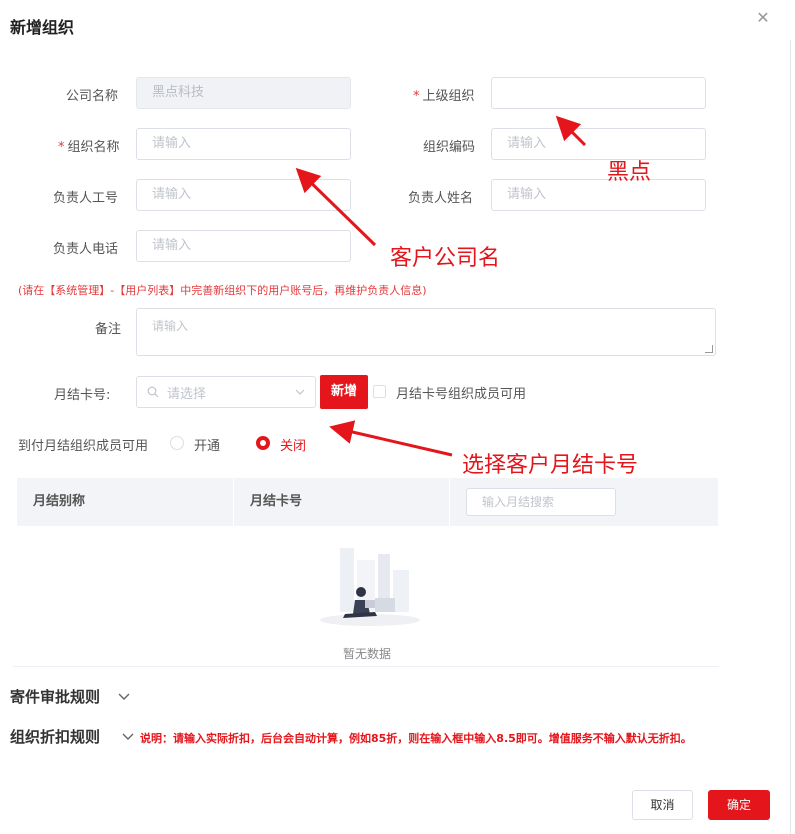 Image resolution: width=795 pixels, height=834 pixels. What do you see at coordinates (448, 96) in the screenshot?
I see `parent-org-label: 上级组织` at bounding box center [448, 96].